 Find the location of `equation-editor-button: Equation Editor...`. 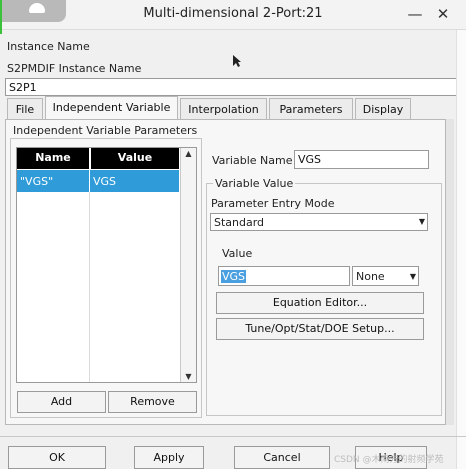

equation-editor-button: Equation Editor... is located at coordinates (320, 303).